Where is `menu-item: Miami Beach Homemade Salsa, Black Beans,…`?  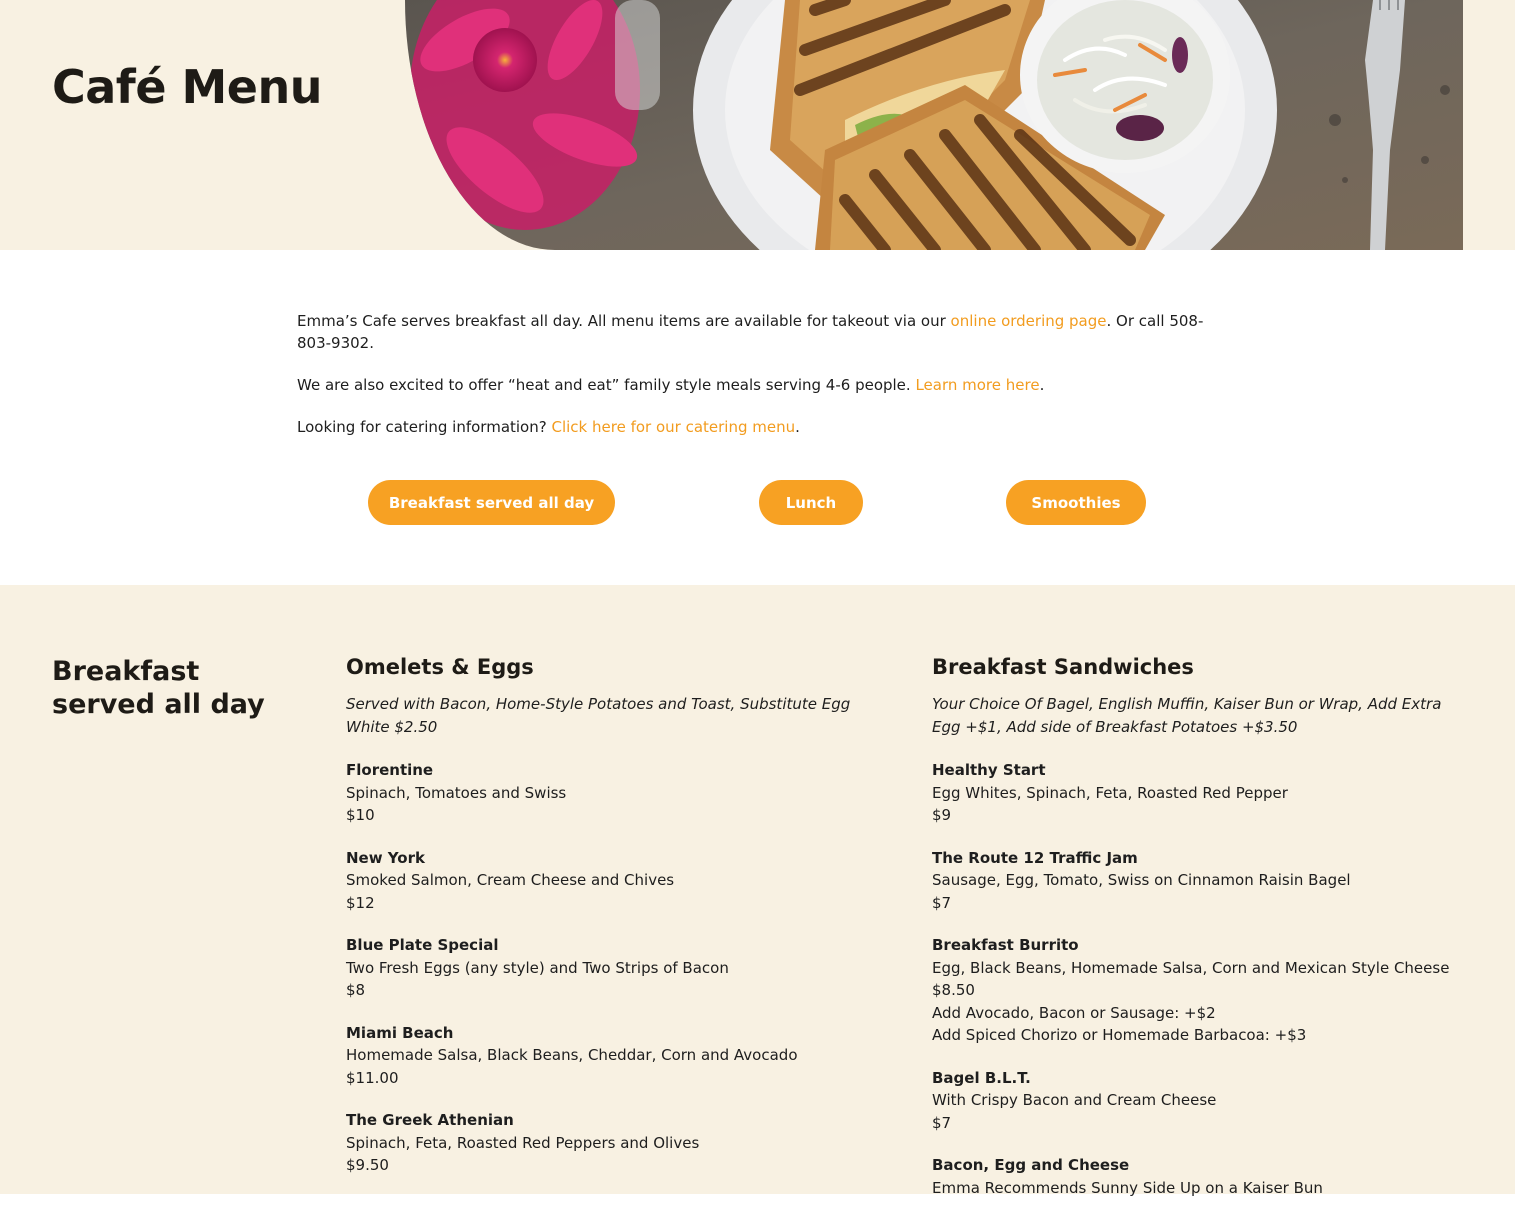
menu-item: Miami Beach Homemade Salsa, Black Beans,… is located at coordinates (606, 1056).